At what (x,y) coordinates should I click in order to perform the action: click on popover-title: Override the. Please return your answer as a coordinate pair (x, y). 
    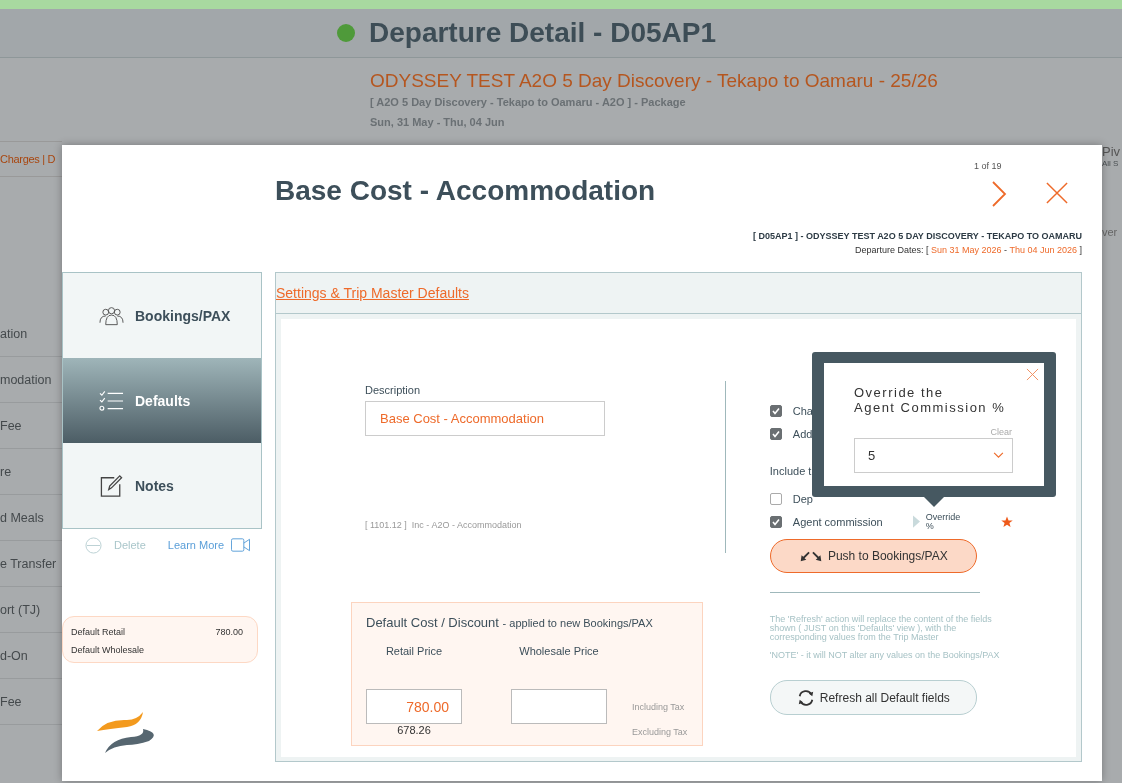
    Looking at the image, I should click on (899, 392).